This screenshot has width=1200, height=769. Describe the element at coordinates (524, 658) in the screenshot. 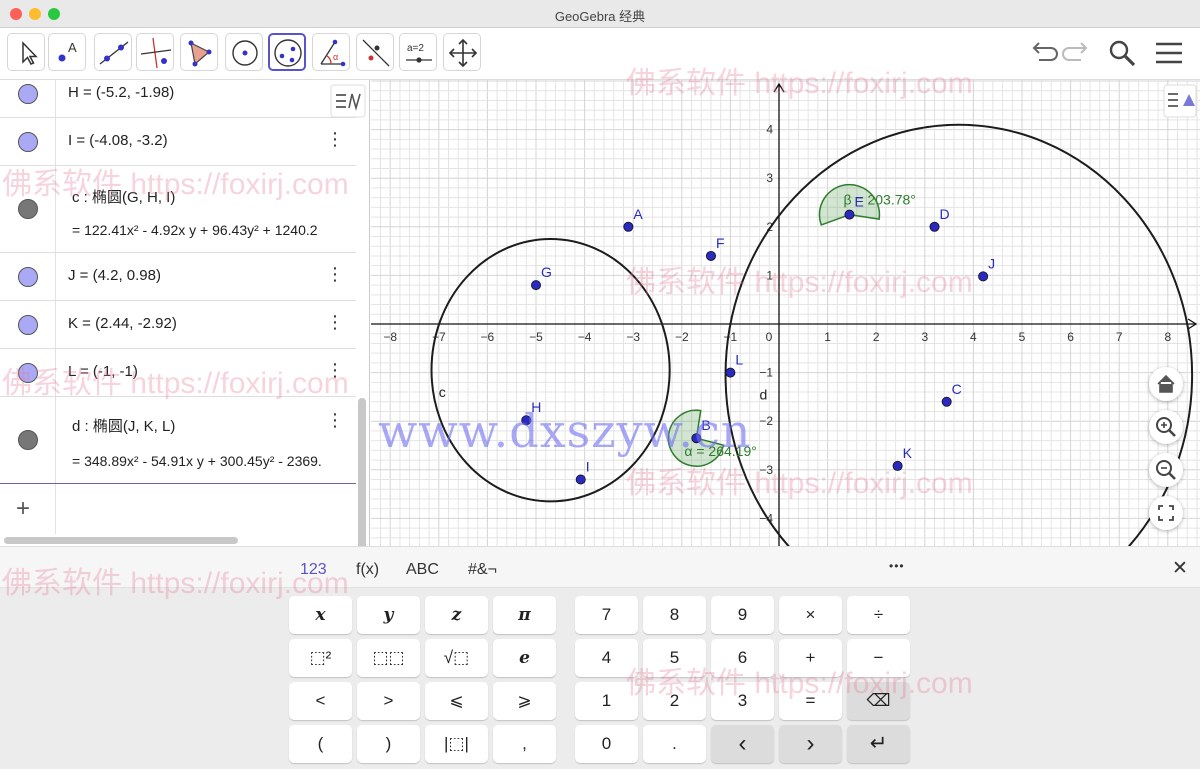

I see `key-e: e` at that location.